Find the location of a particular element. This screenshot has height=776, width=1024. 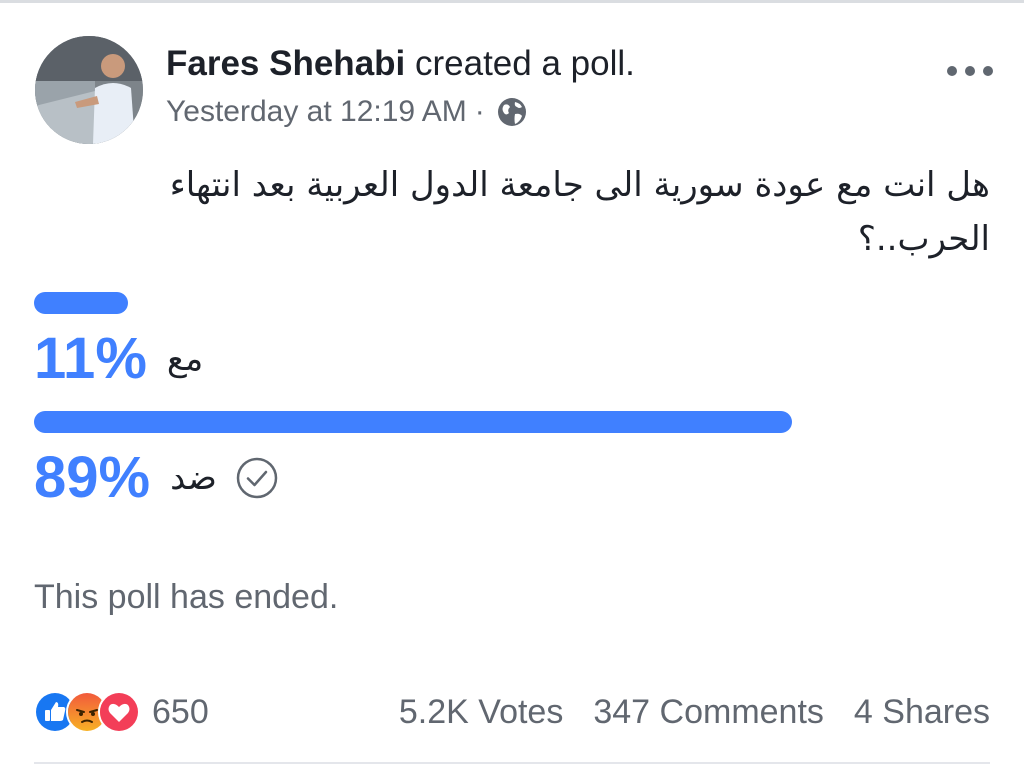

author-name: Fares Shehabi is located at coordinates (285, 63).